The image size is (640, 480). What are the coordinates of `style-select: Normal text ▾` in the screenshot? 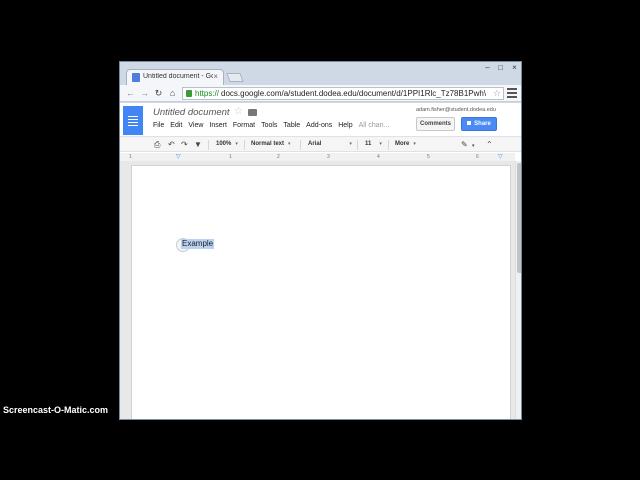 It's located at (271, 144).